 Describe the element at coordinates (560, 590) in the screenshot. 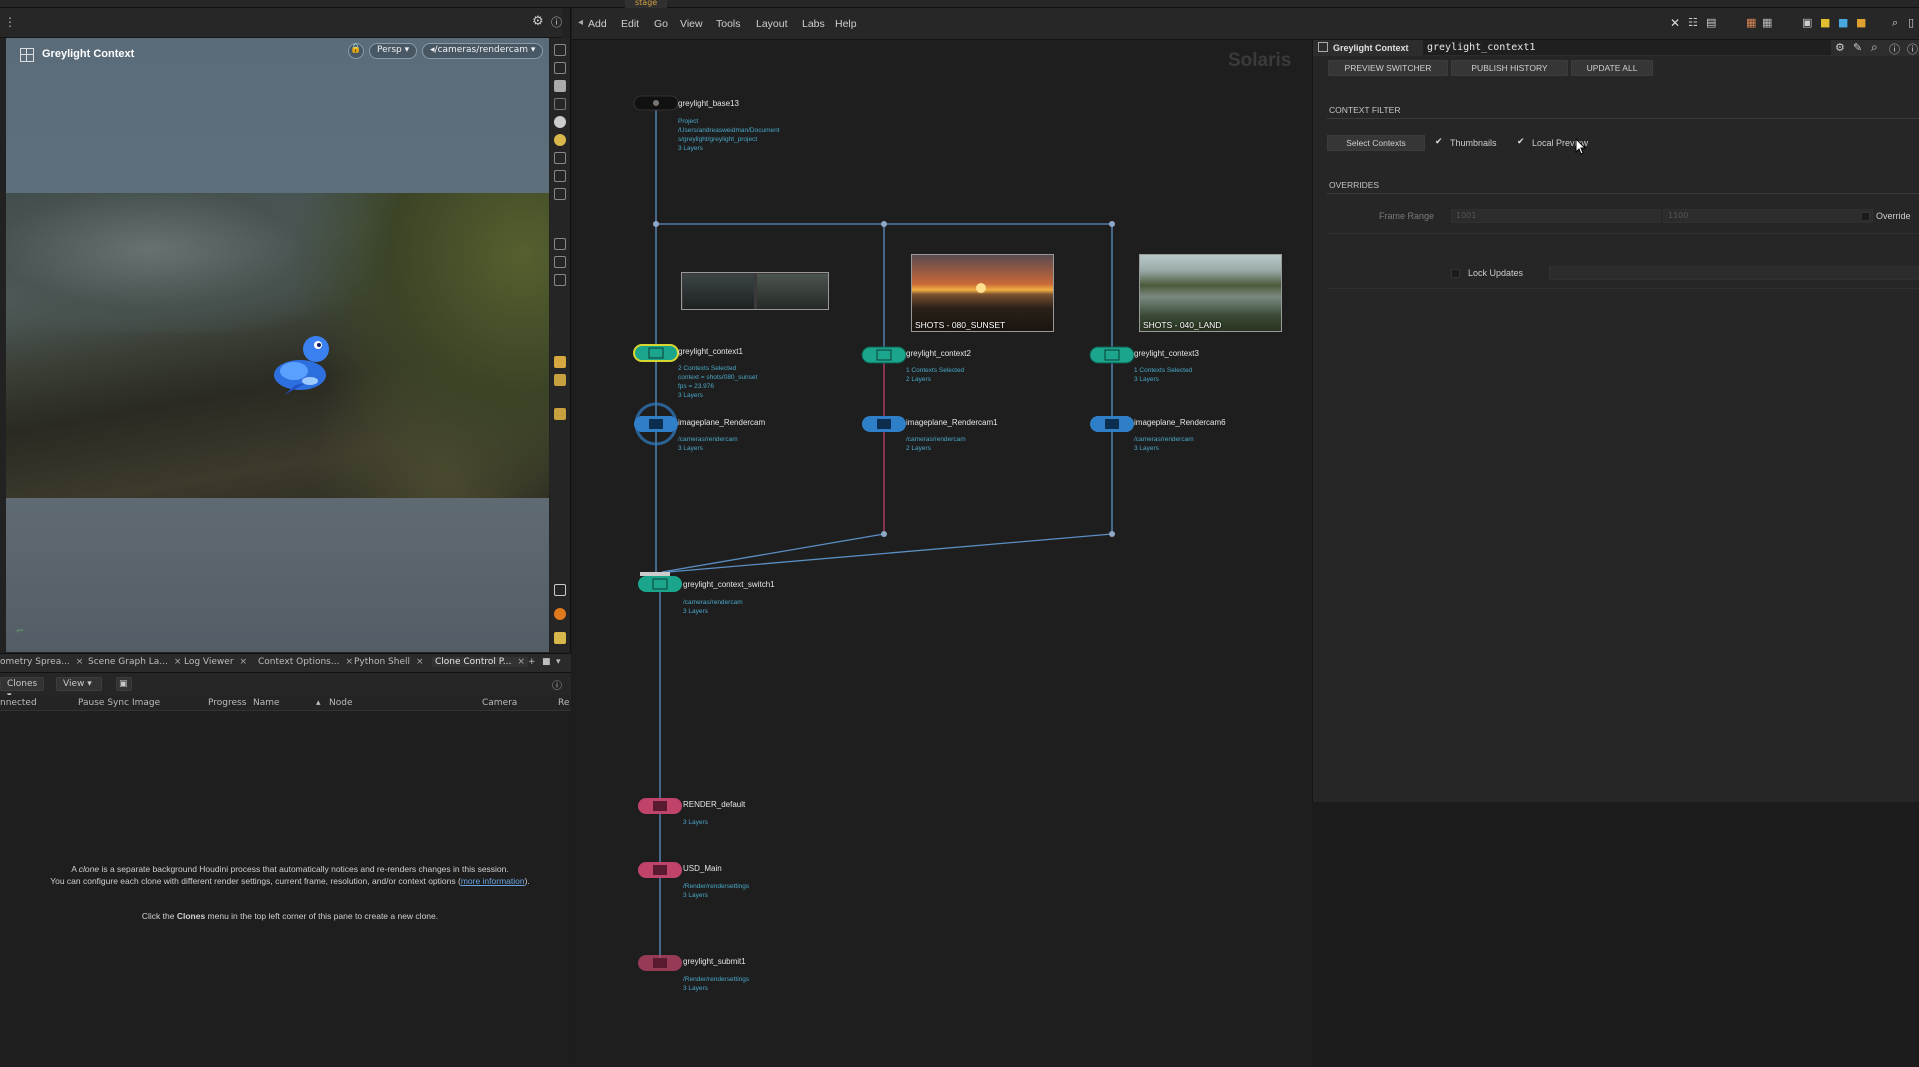

I see `snapshot-icon` at that location.